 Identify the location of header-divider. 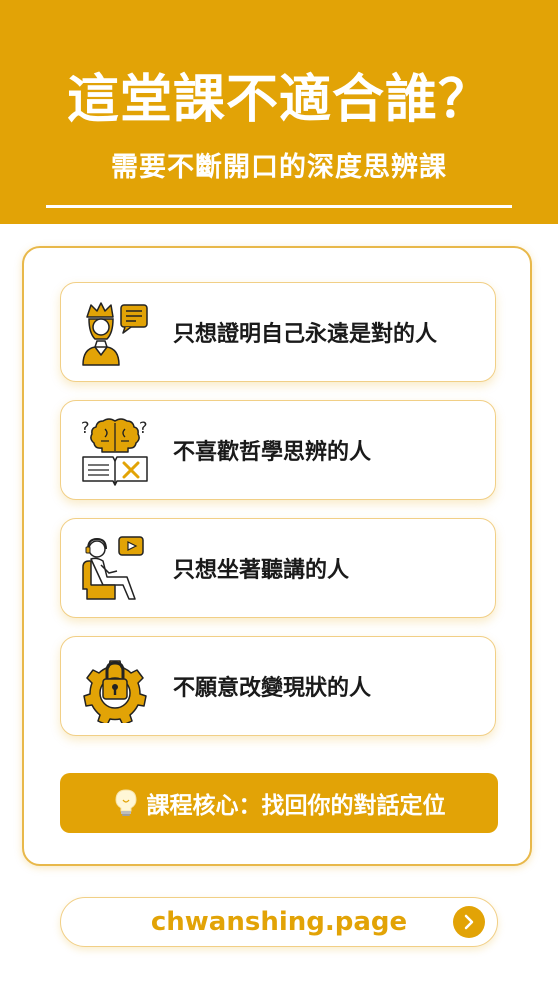
(279, 206).